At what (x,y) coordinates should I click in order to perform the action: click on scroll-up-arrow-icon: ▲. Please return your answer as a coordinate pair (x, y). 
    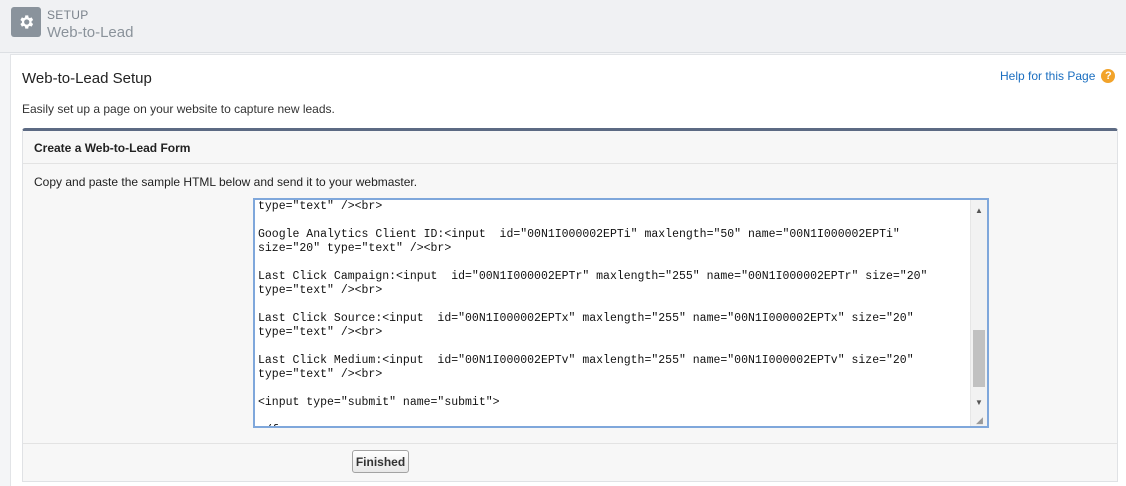
    Looking at the image, I should click on (979, 210).